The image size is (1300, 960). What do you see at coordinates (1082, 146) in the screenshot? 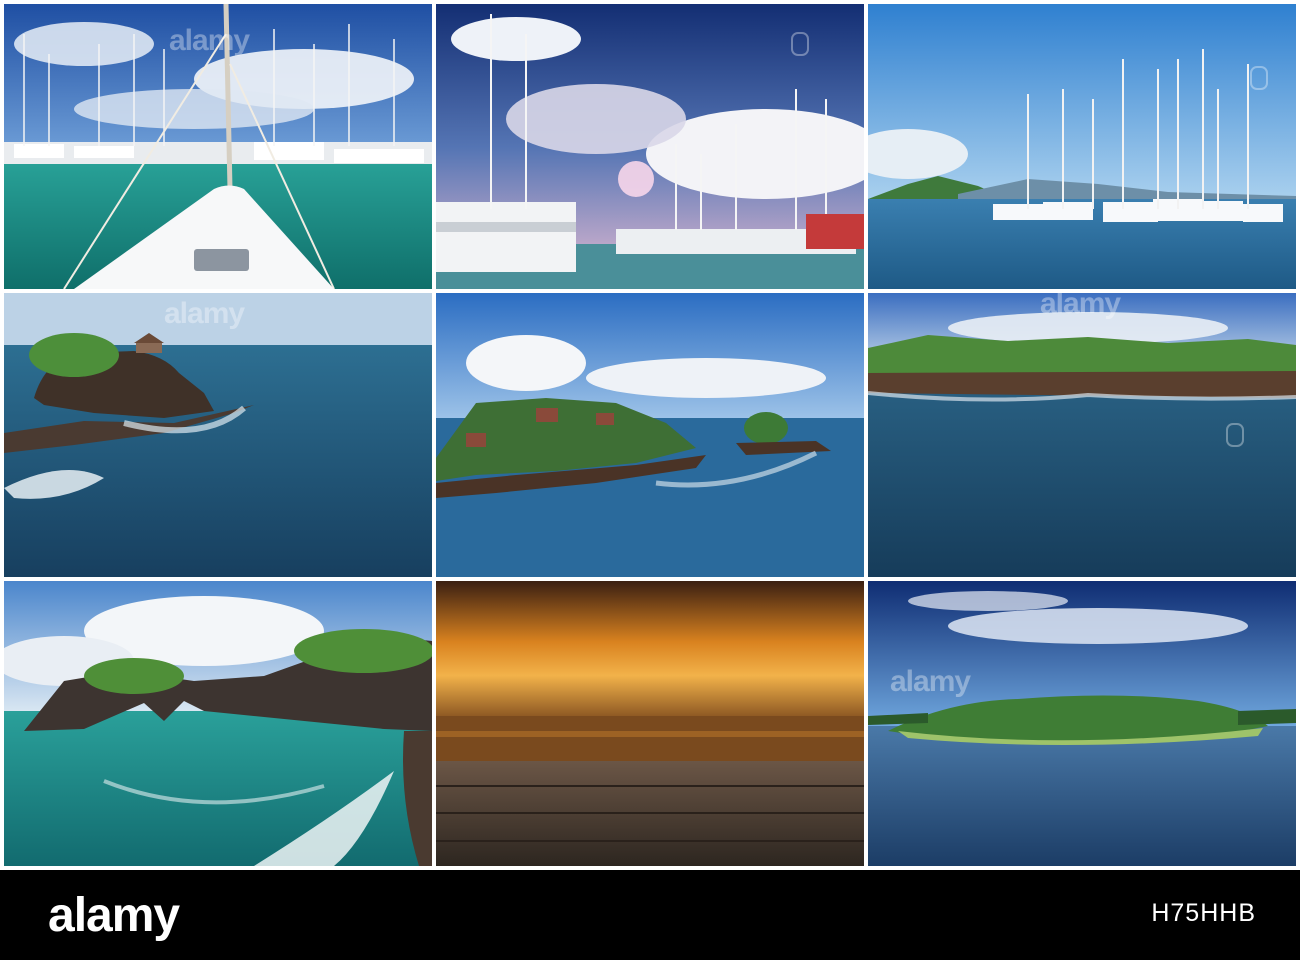
I see `photo-sailboats-bay` at bounding box center [1082, 146].